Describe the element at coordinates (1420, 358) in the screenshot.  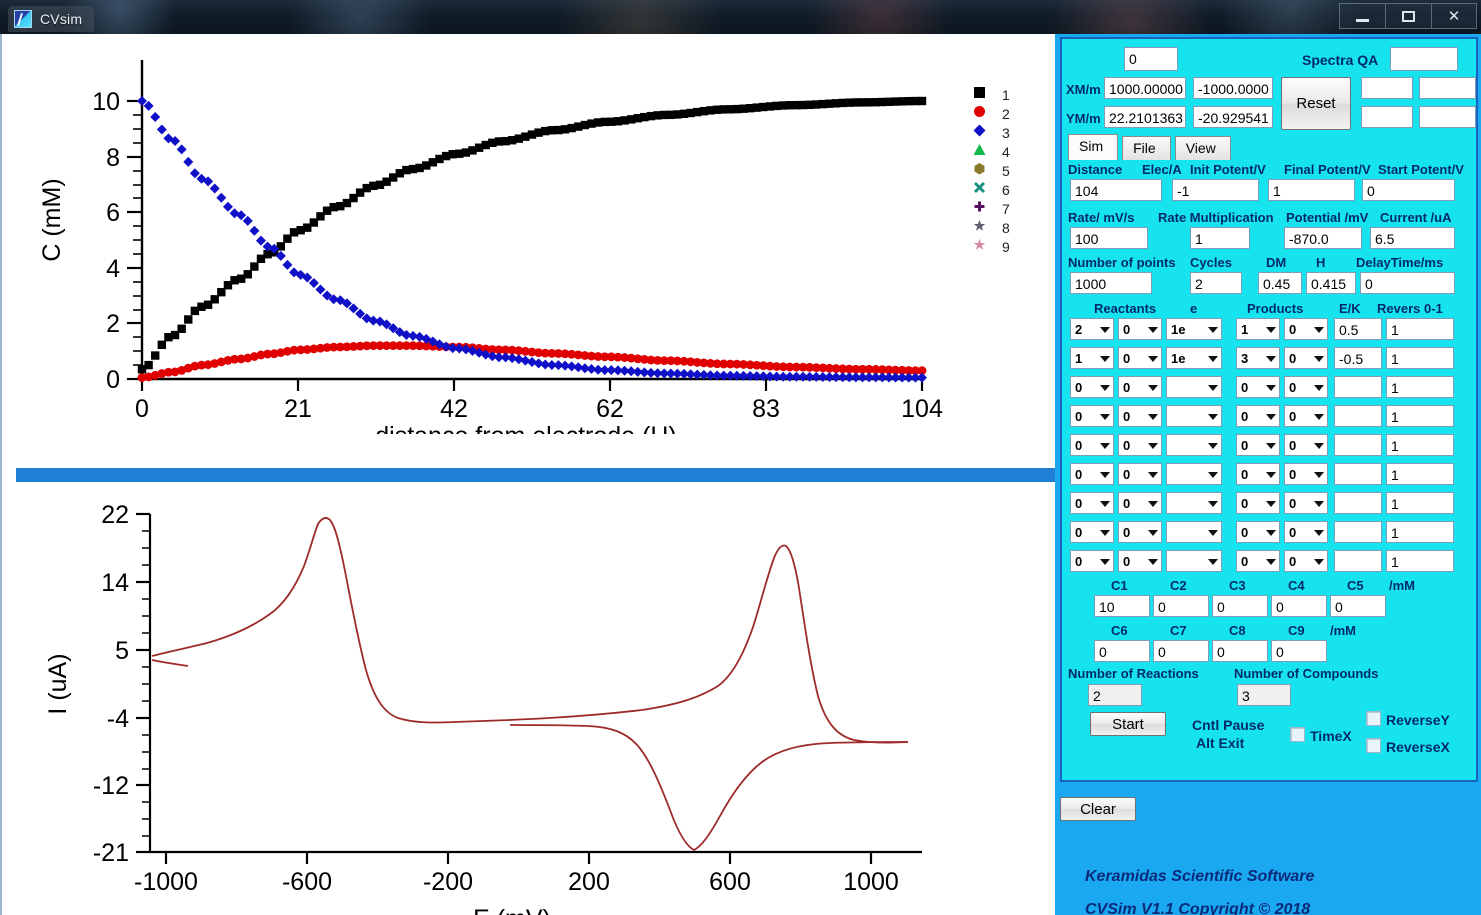
I see `revers-row-2: 1` at that location.